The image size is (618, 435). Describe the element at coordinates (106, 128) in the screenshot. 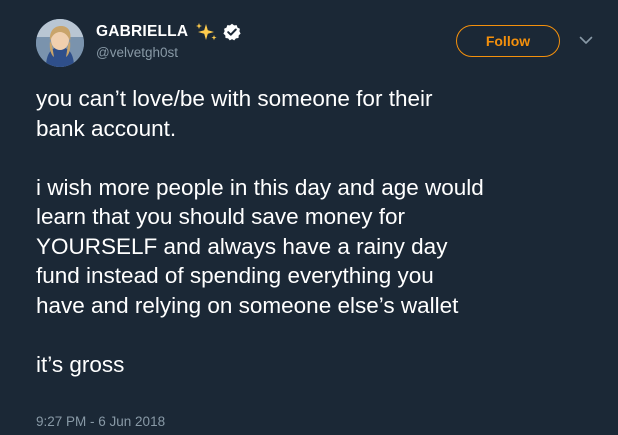

I see `tweet-line: bank account.` at that location.